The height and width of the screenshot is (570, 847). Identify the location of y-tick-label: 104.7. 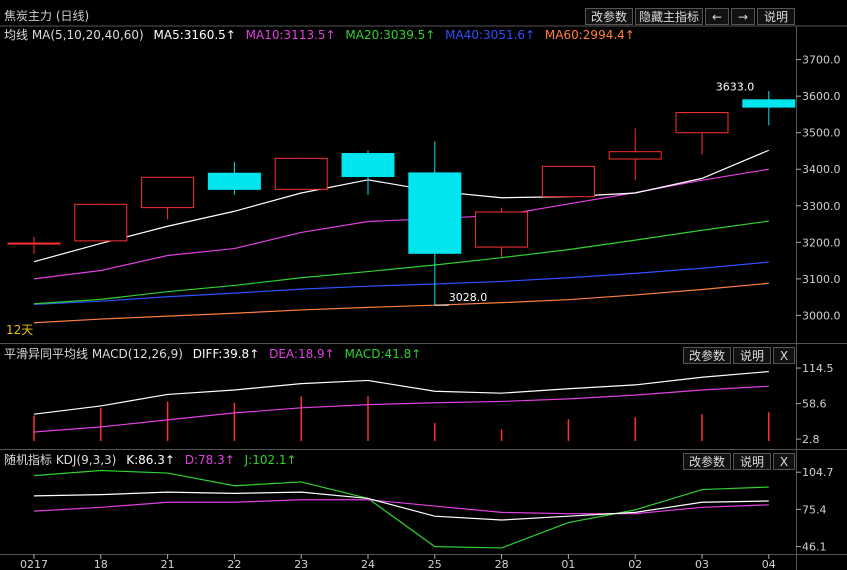
(818, 472).